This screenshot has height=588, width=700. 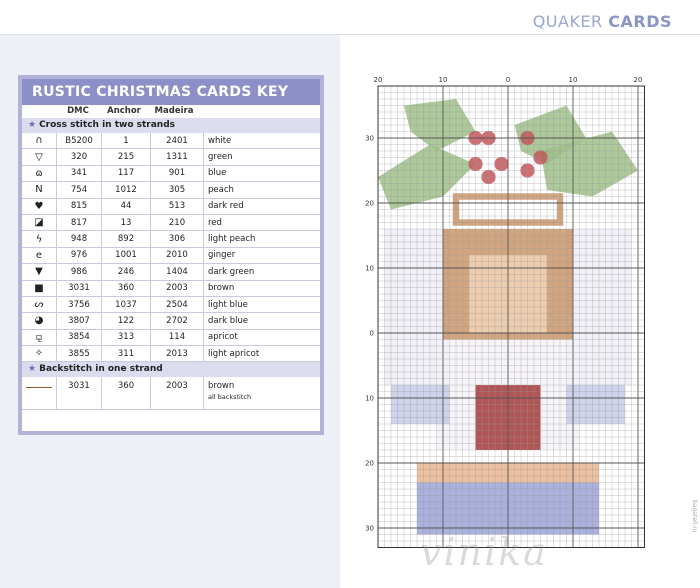 What do you see at coordinates (177, 190) in the screenshot?
I see `key-madeira: 305` at bounding box center [177, 190].